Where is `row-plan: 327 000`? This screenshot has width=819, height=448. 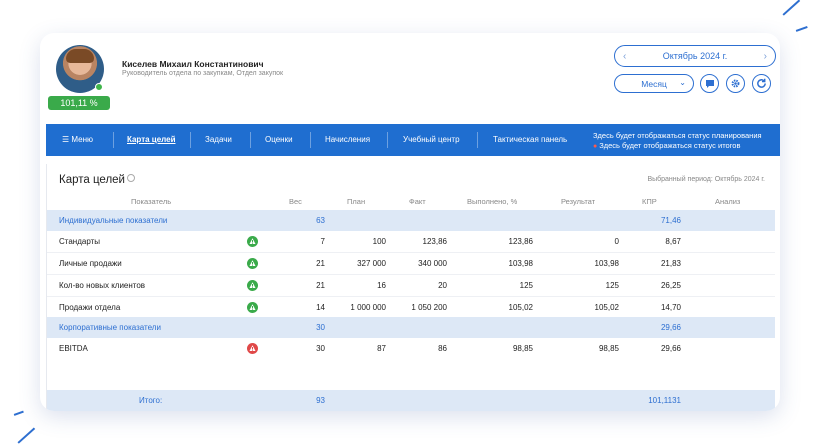
row-plan: 327 000 is located at coordinates (371, 263).